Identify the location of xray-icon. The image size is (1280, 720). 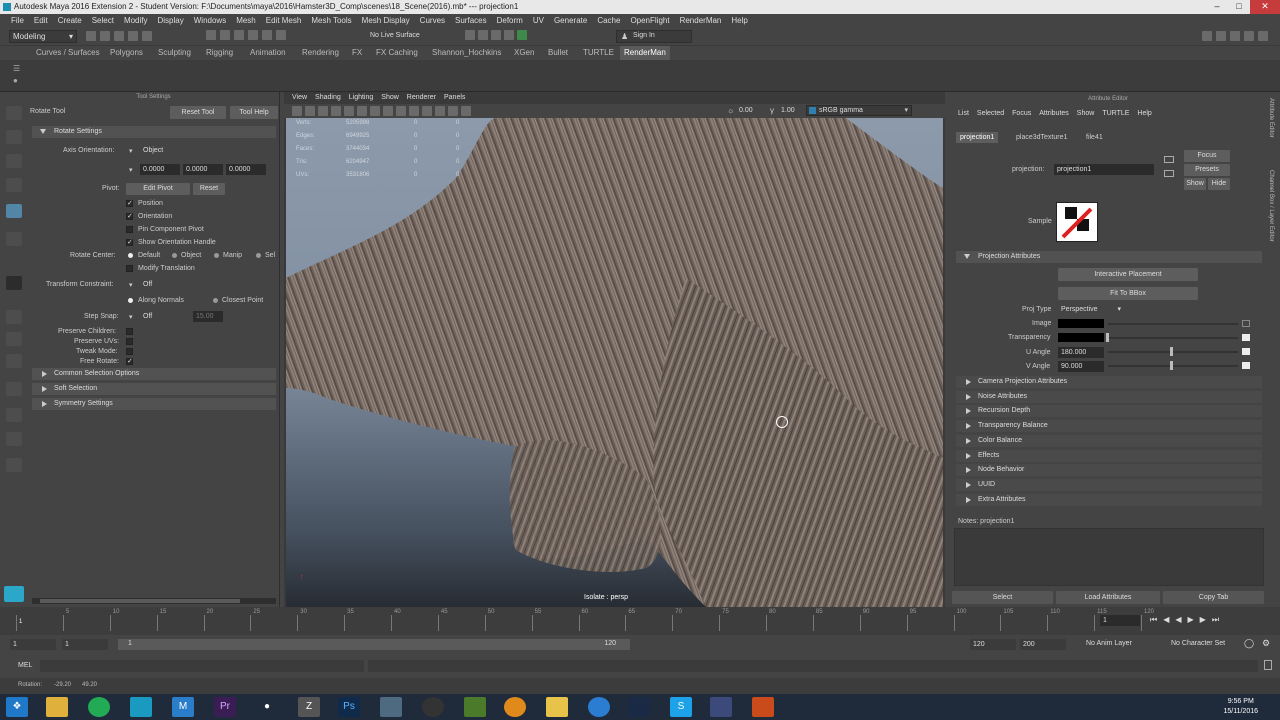
(453, 111).